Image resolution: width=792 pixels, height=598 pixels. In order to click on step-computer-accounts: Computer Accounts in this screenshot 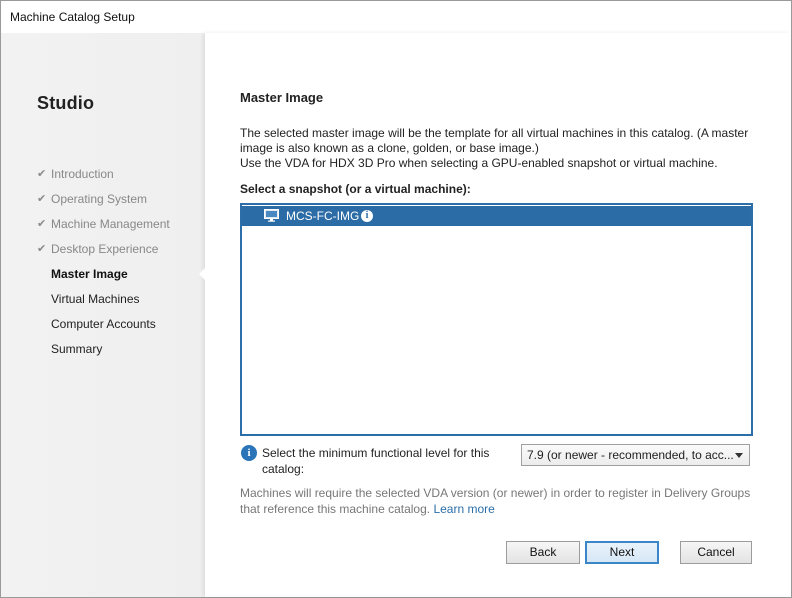, I will do `click(103, 329)`.